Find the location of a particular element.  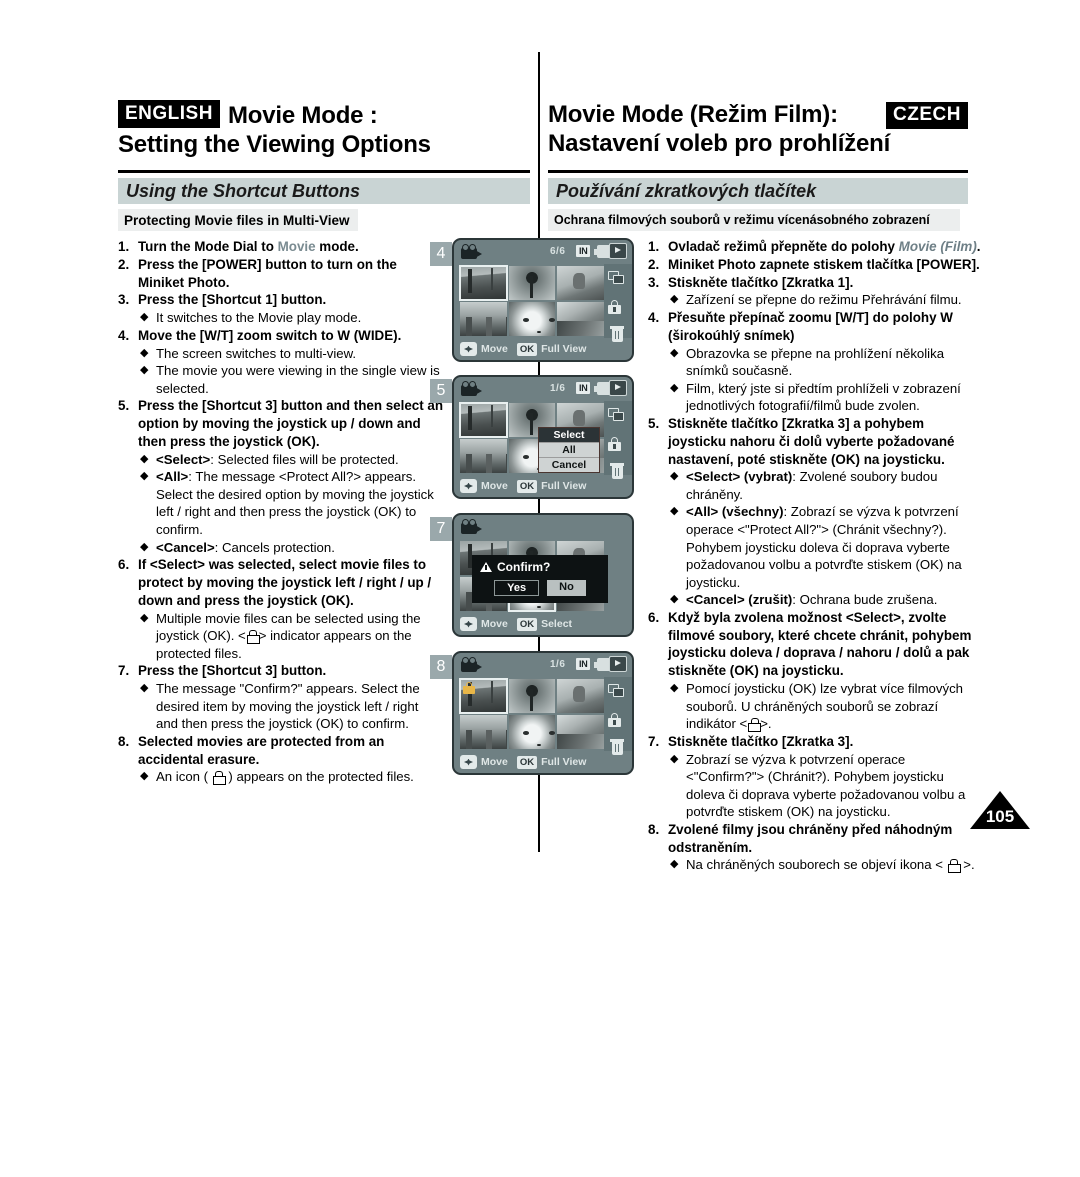

english-title-line1: Movie Mode : is located at coordinates (302, 115).